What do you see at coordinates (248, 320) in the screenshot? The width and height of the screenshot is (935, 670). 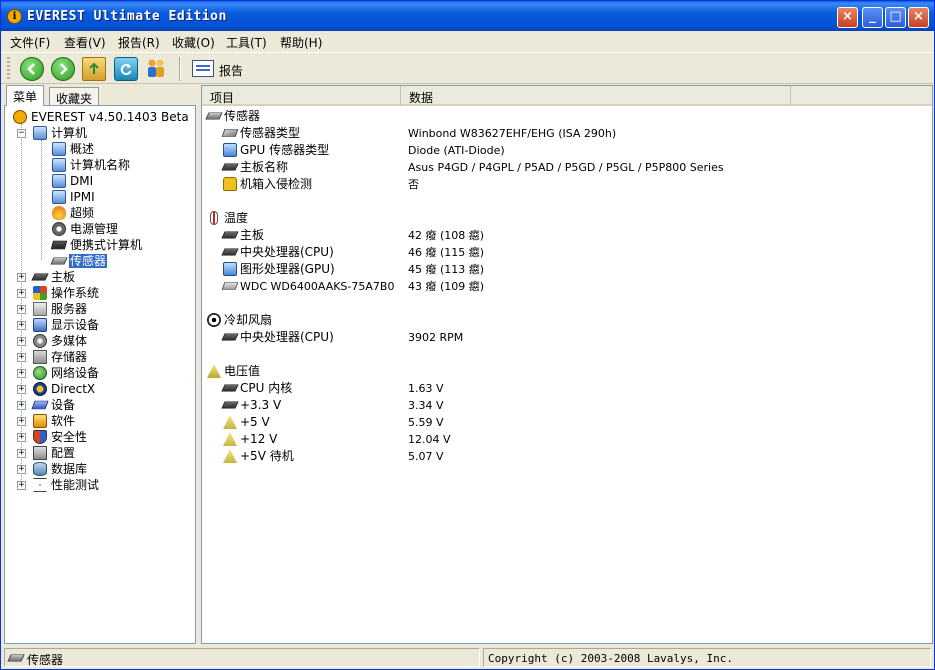 I see `section-title: 冷却风扇` at bounding box center [248, 320].